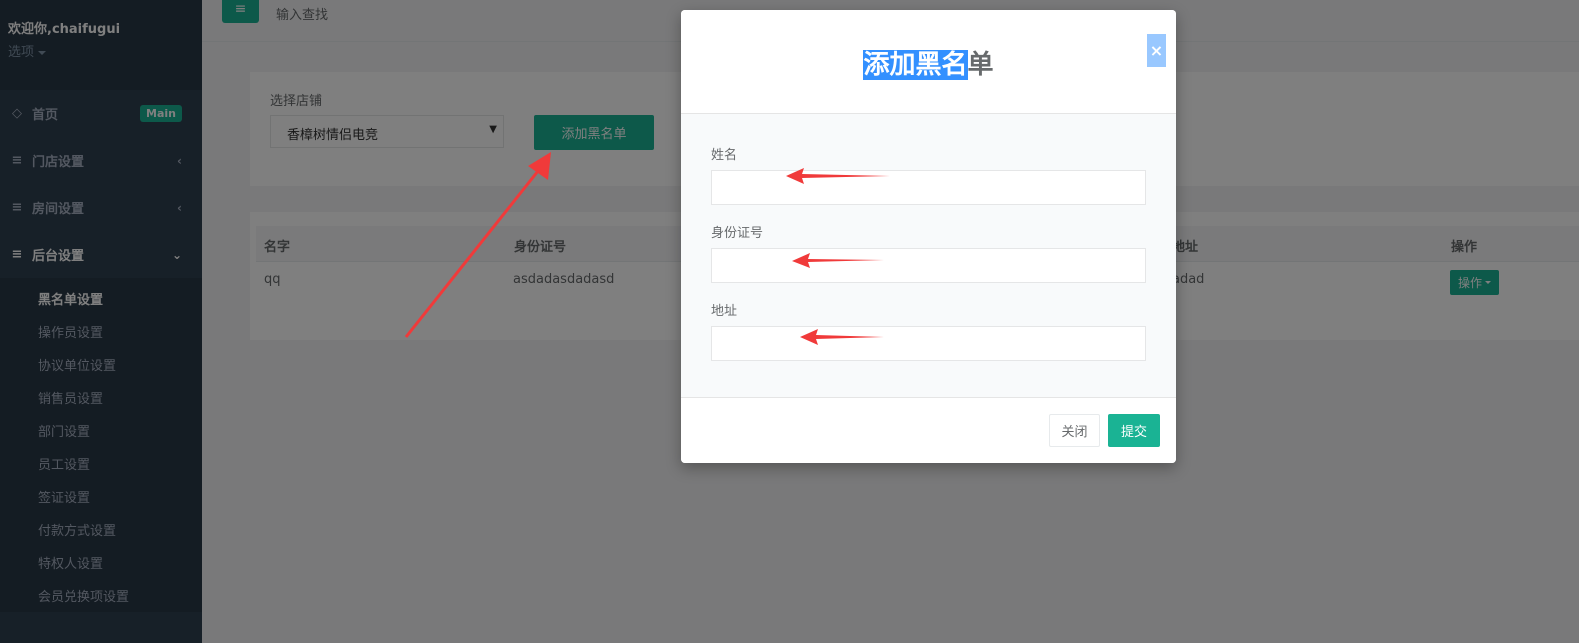  I want to click on name-label: 姓名, so click(724, 155).